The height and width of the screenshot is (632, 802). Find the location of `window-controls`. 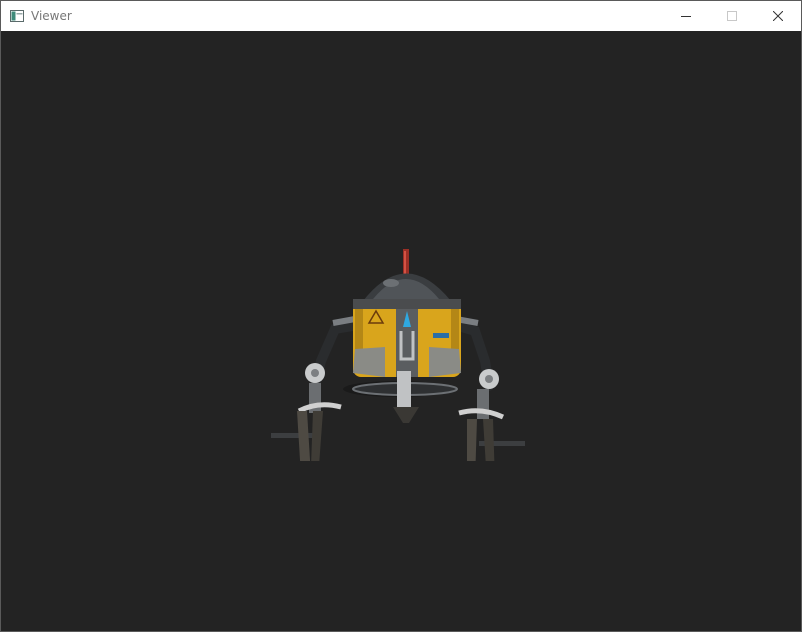

window-controls is located at coordinates (732, 16).